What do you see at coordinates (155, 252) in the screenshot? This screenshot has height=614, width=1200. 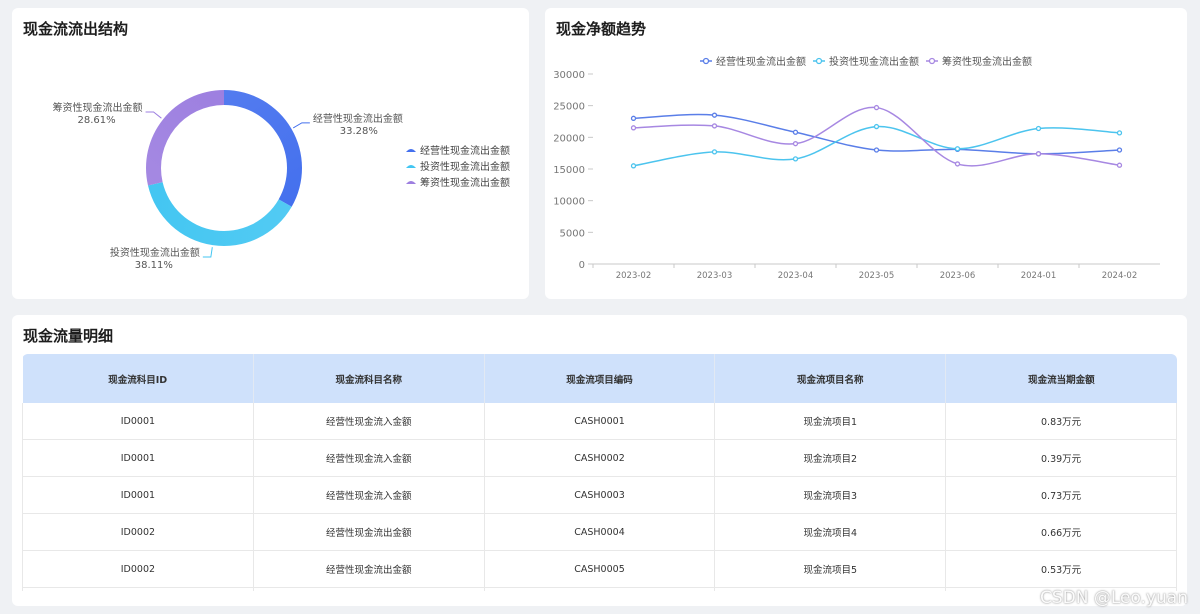 I see `pie-slice-label: 投资性现金流出金额` at bounding box center [155, 252].